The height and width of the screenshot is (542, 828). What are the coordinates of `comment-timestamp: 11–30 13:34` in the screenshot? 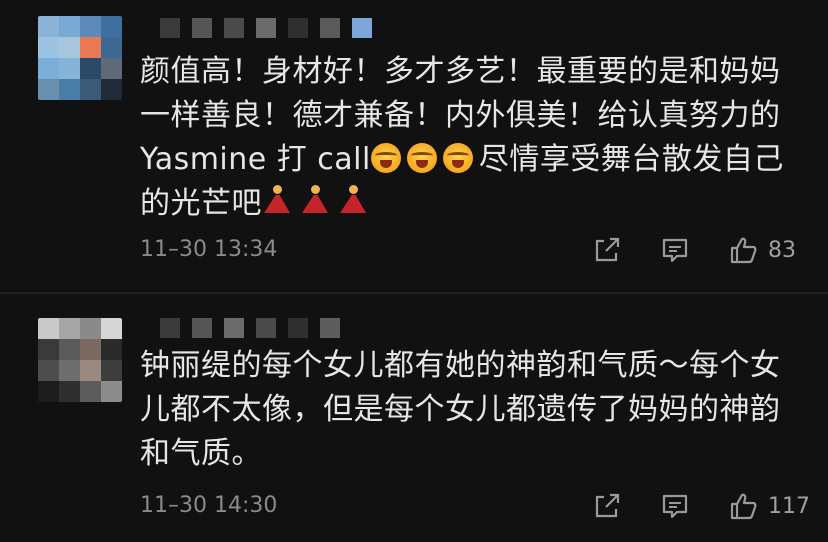 It's located at (209, 249).